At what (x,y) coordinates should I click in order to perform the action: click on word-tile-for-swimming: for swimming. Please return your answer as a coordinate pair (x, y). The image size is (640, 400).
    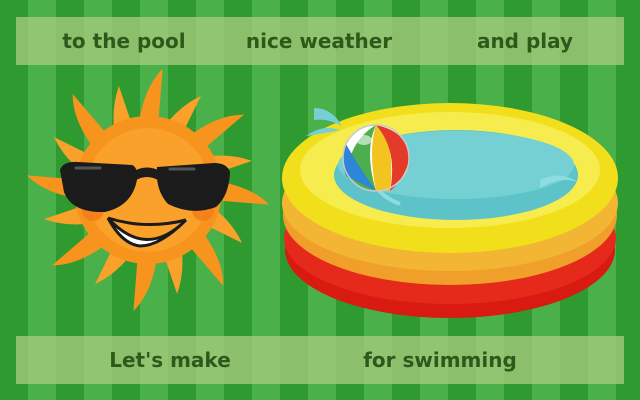
    Looking at the image, I should click on (440, 360).